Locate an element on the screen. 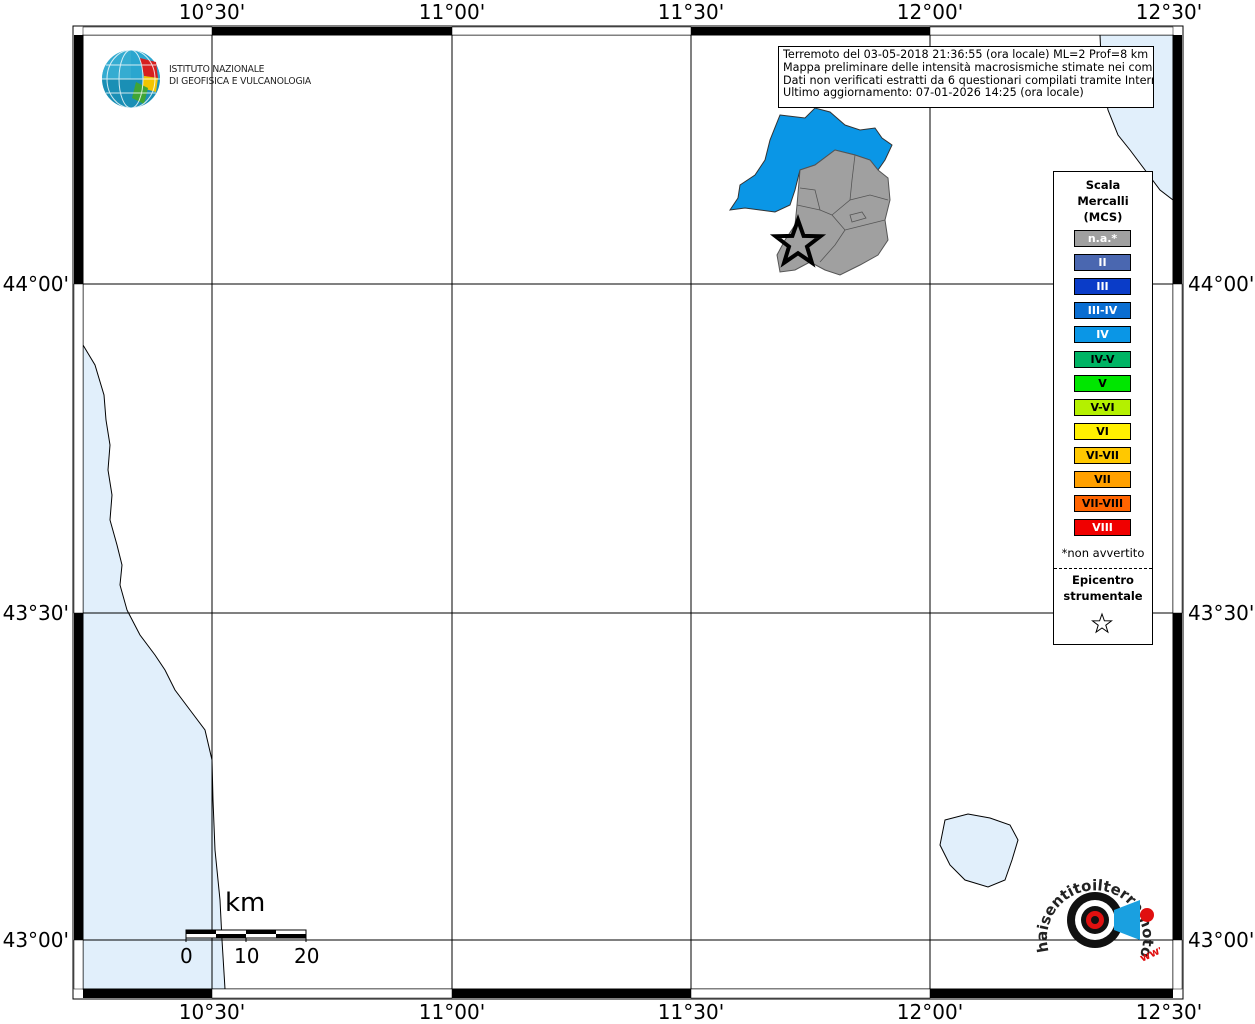 The width and height of the screenshot is (1255, 1024). left-axis-labels: 44°00' 43°30' 43°00' is located at coordinates (36, 612).